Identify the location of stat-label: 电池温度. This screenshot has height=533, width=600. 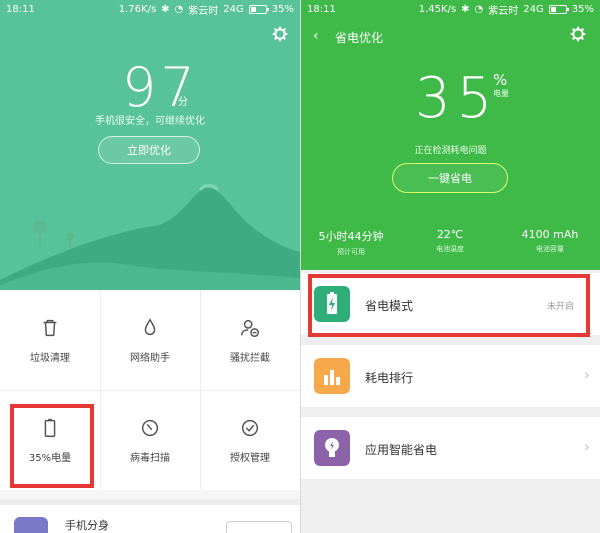
(450, 249).